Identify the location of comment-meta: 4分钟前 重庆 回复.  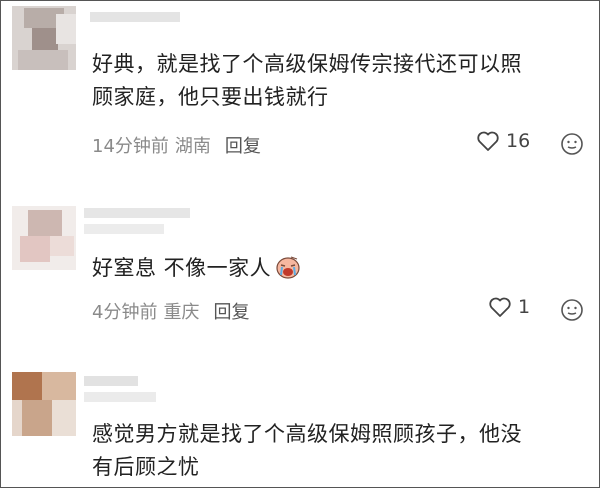
(170, 311).